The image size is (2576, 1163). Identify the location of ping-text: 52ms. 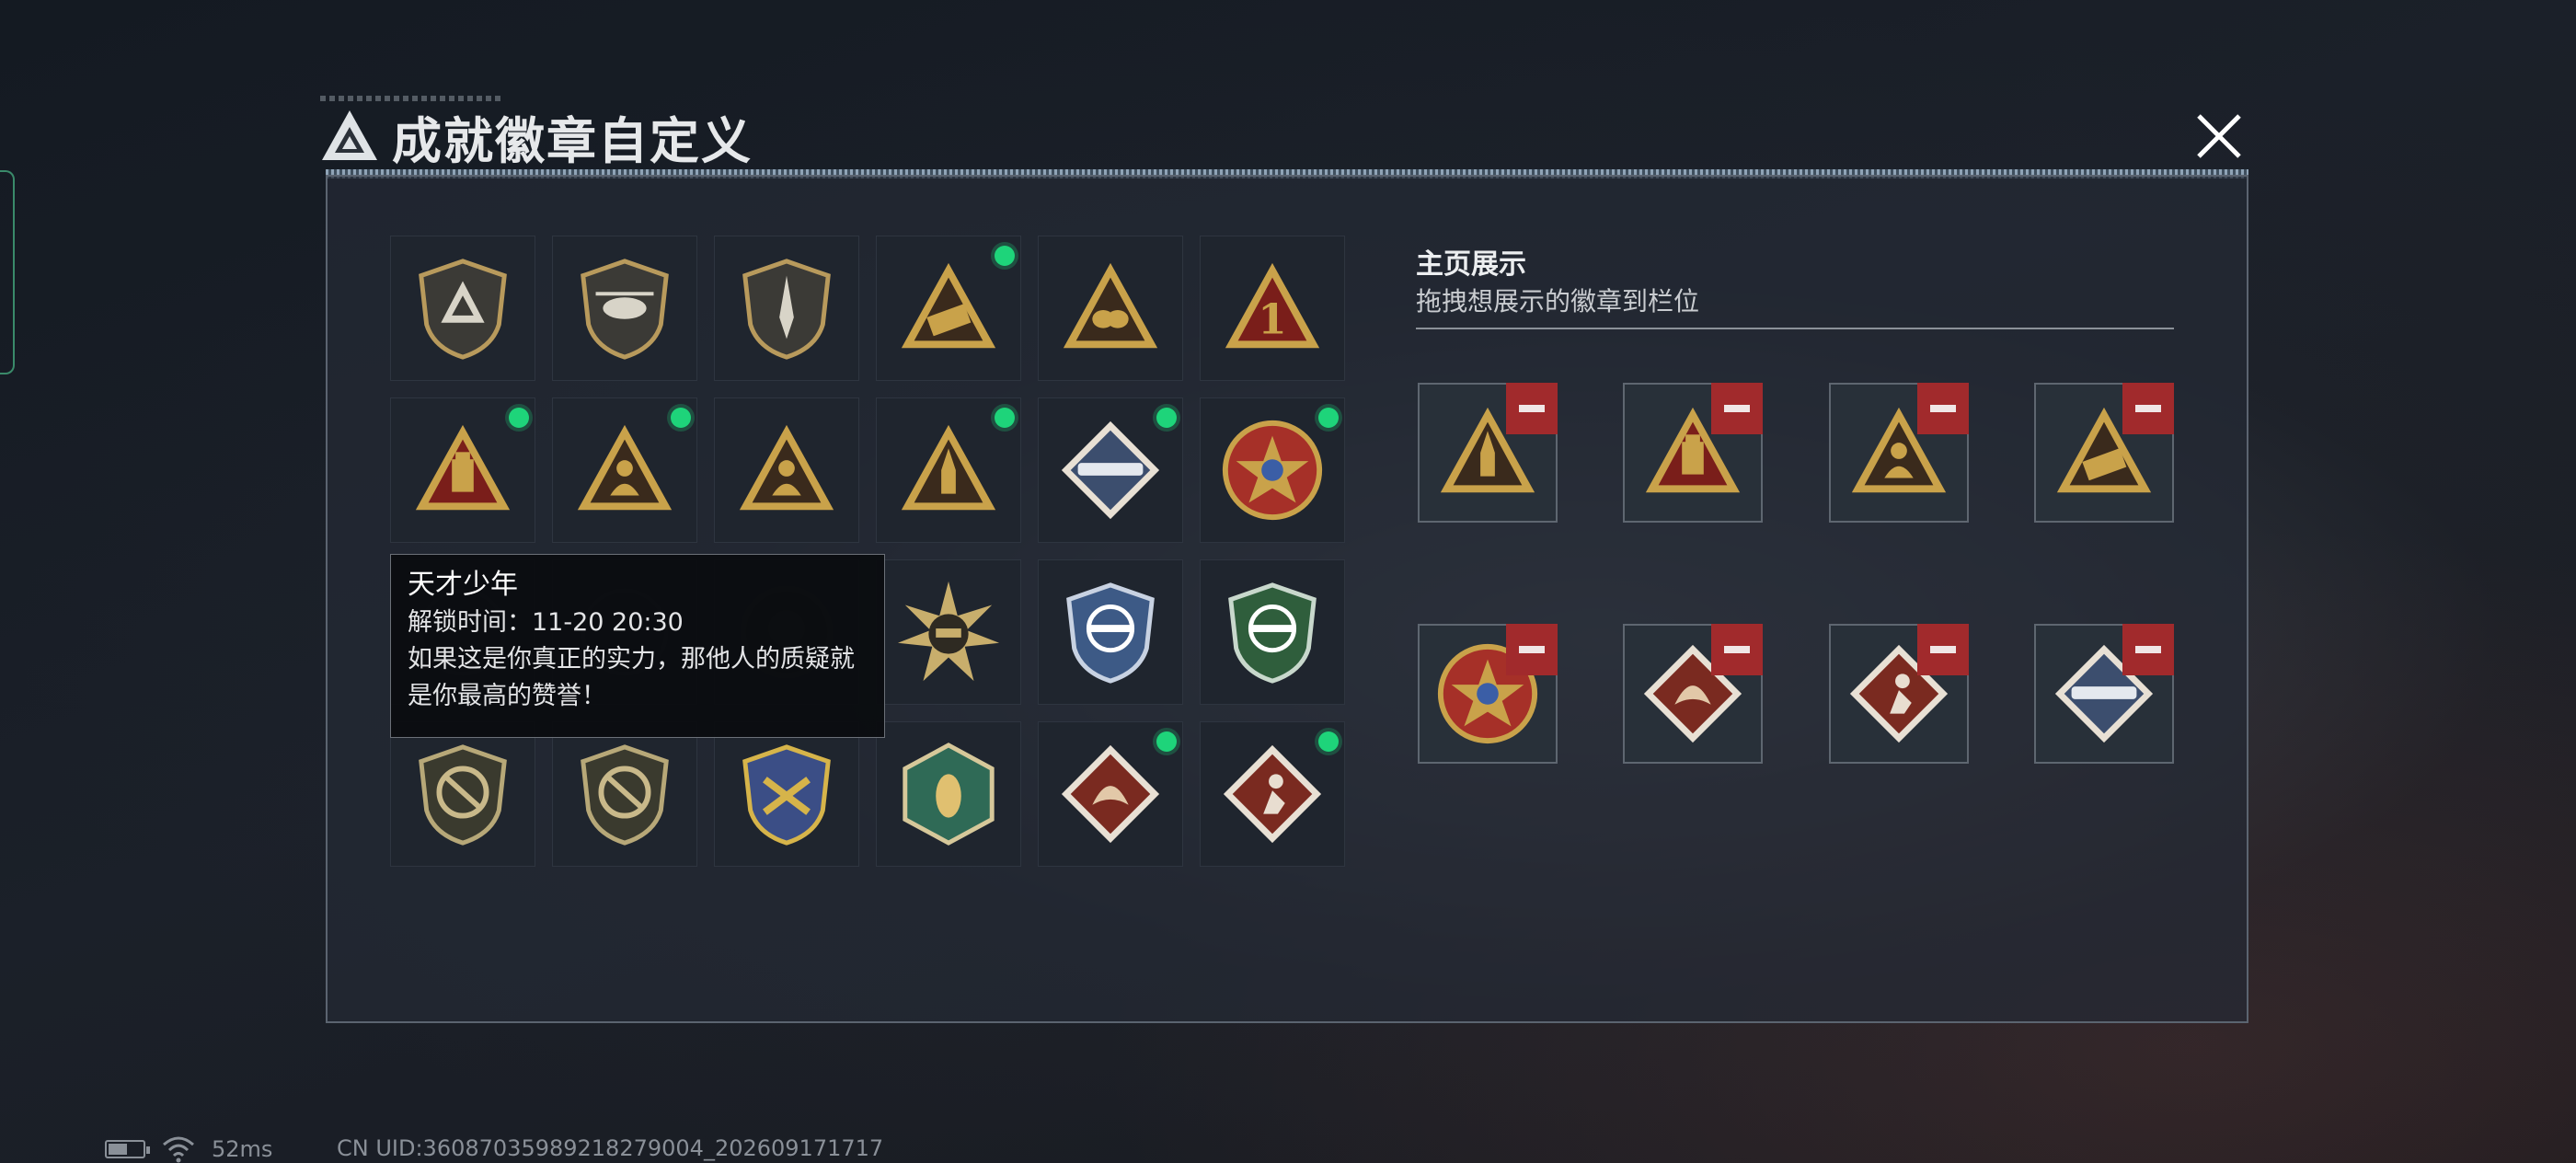
(242, 1149).